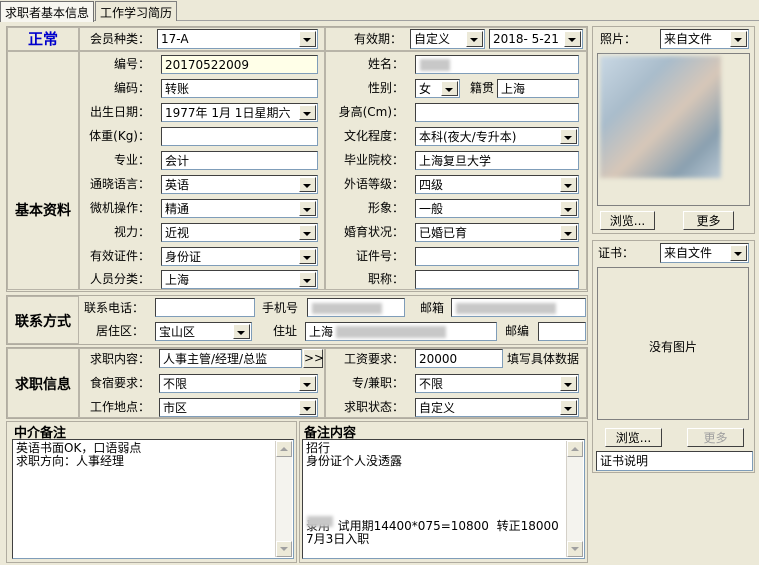 The width and height of the screenshot is (759, 565). What do you see at coordinates (497, 136) in the screenshot?
I see `education-select: 本科(夜大/专升本)` at bounding box center [497, 136].